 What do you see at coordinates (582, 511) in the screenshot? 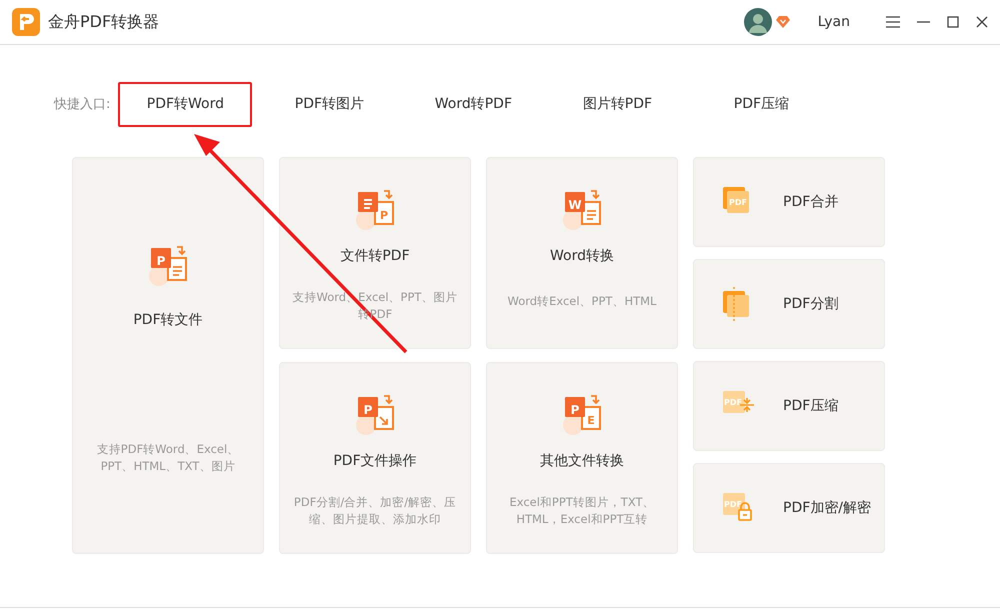
I see `card-description: Excel和PPT转图片，TXT、HTML，Excel和PPT互转` at bounding box center [582, 511].